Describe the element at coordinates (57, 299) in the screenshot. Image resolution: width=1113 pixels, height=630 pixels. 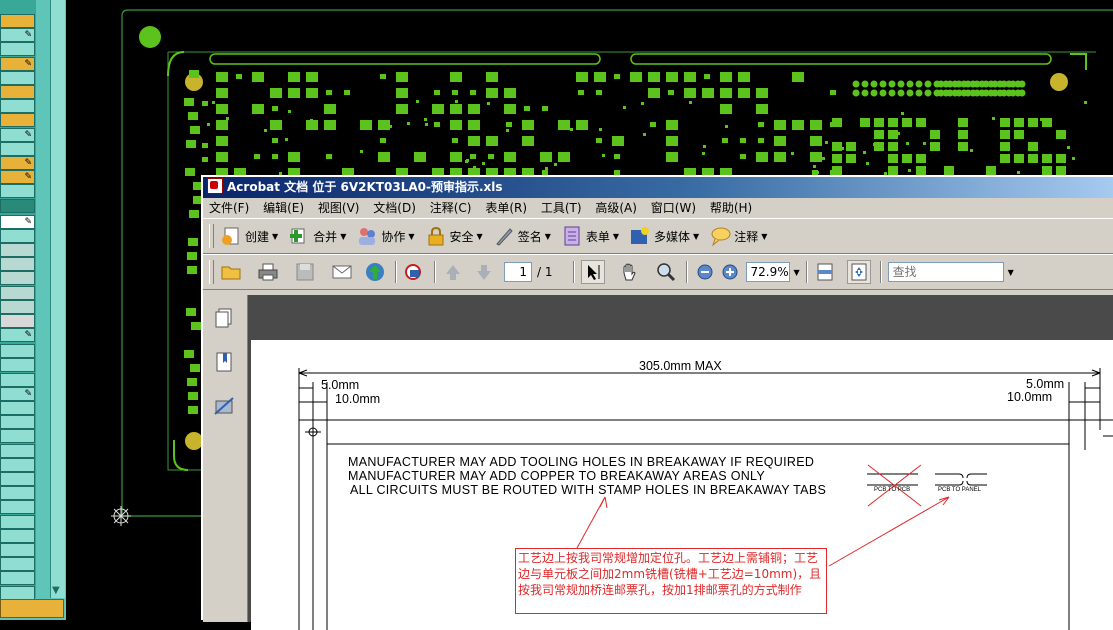
I see `left-scrollbar: ▼` at that location.